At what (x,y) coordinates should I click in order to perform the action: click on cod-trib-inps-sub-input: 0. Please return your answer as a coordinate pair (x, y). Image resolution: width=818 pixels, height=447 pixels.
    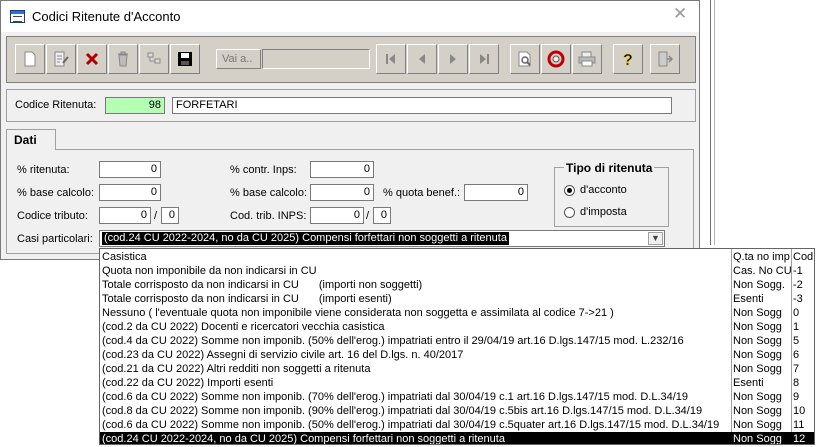
    Looking at the image, I should click on (382, 215).